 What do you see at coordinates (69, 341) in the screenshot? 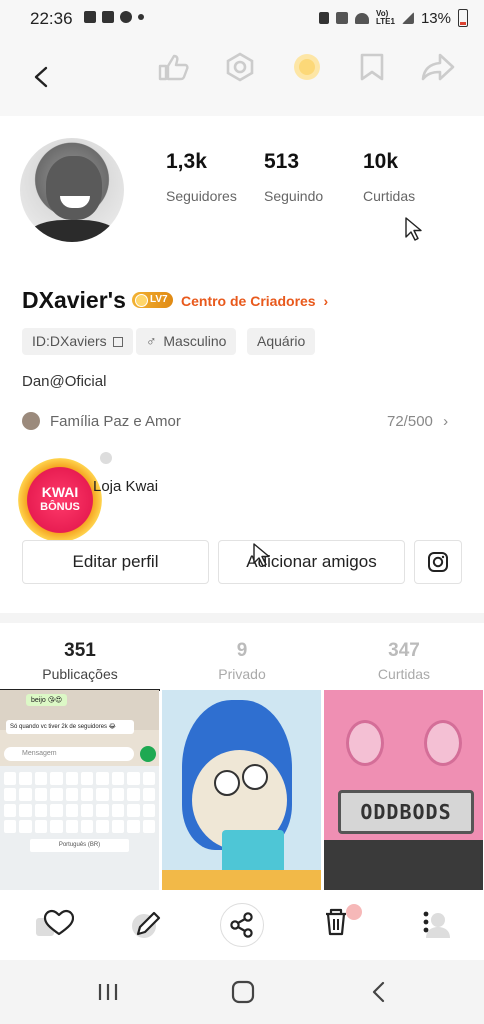
I see `tag-id-label: ID:DXaviers` at bounding box center [69, 341].